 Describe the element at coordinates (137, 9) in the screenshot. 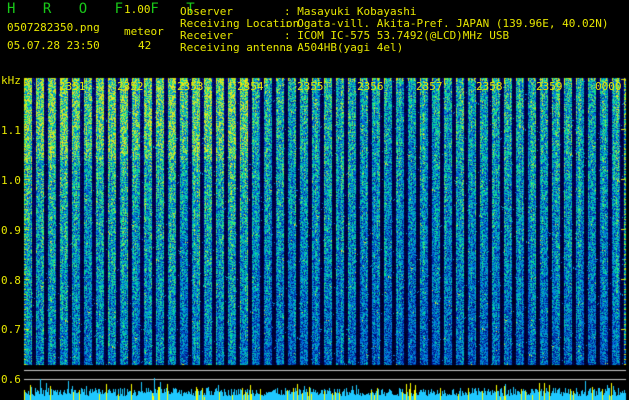

I see `app-version: 1.00` at that location.